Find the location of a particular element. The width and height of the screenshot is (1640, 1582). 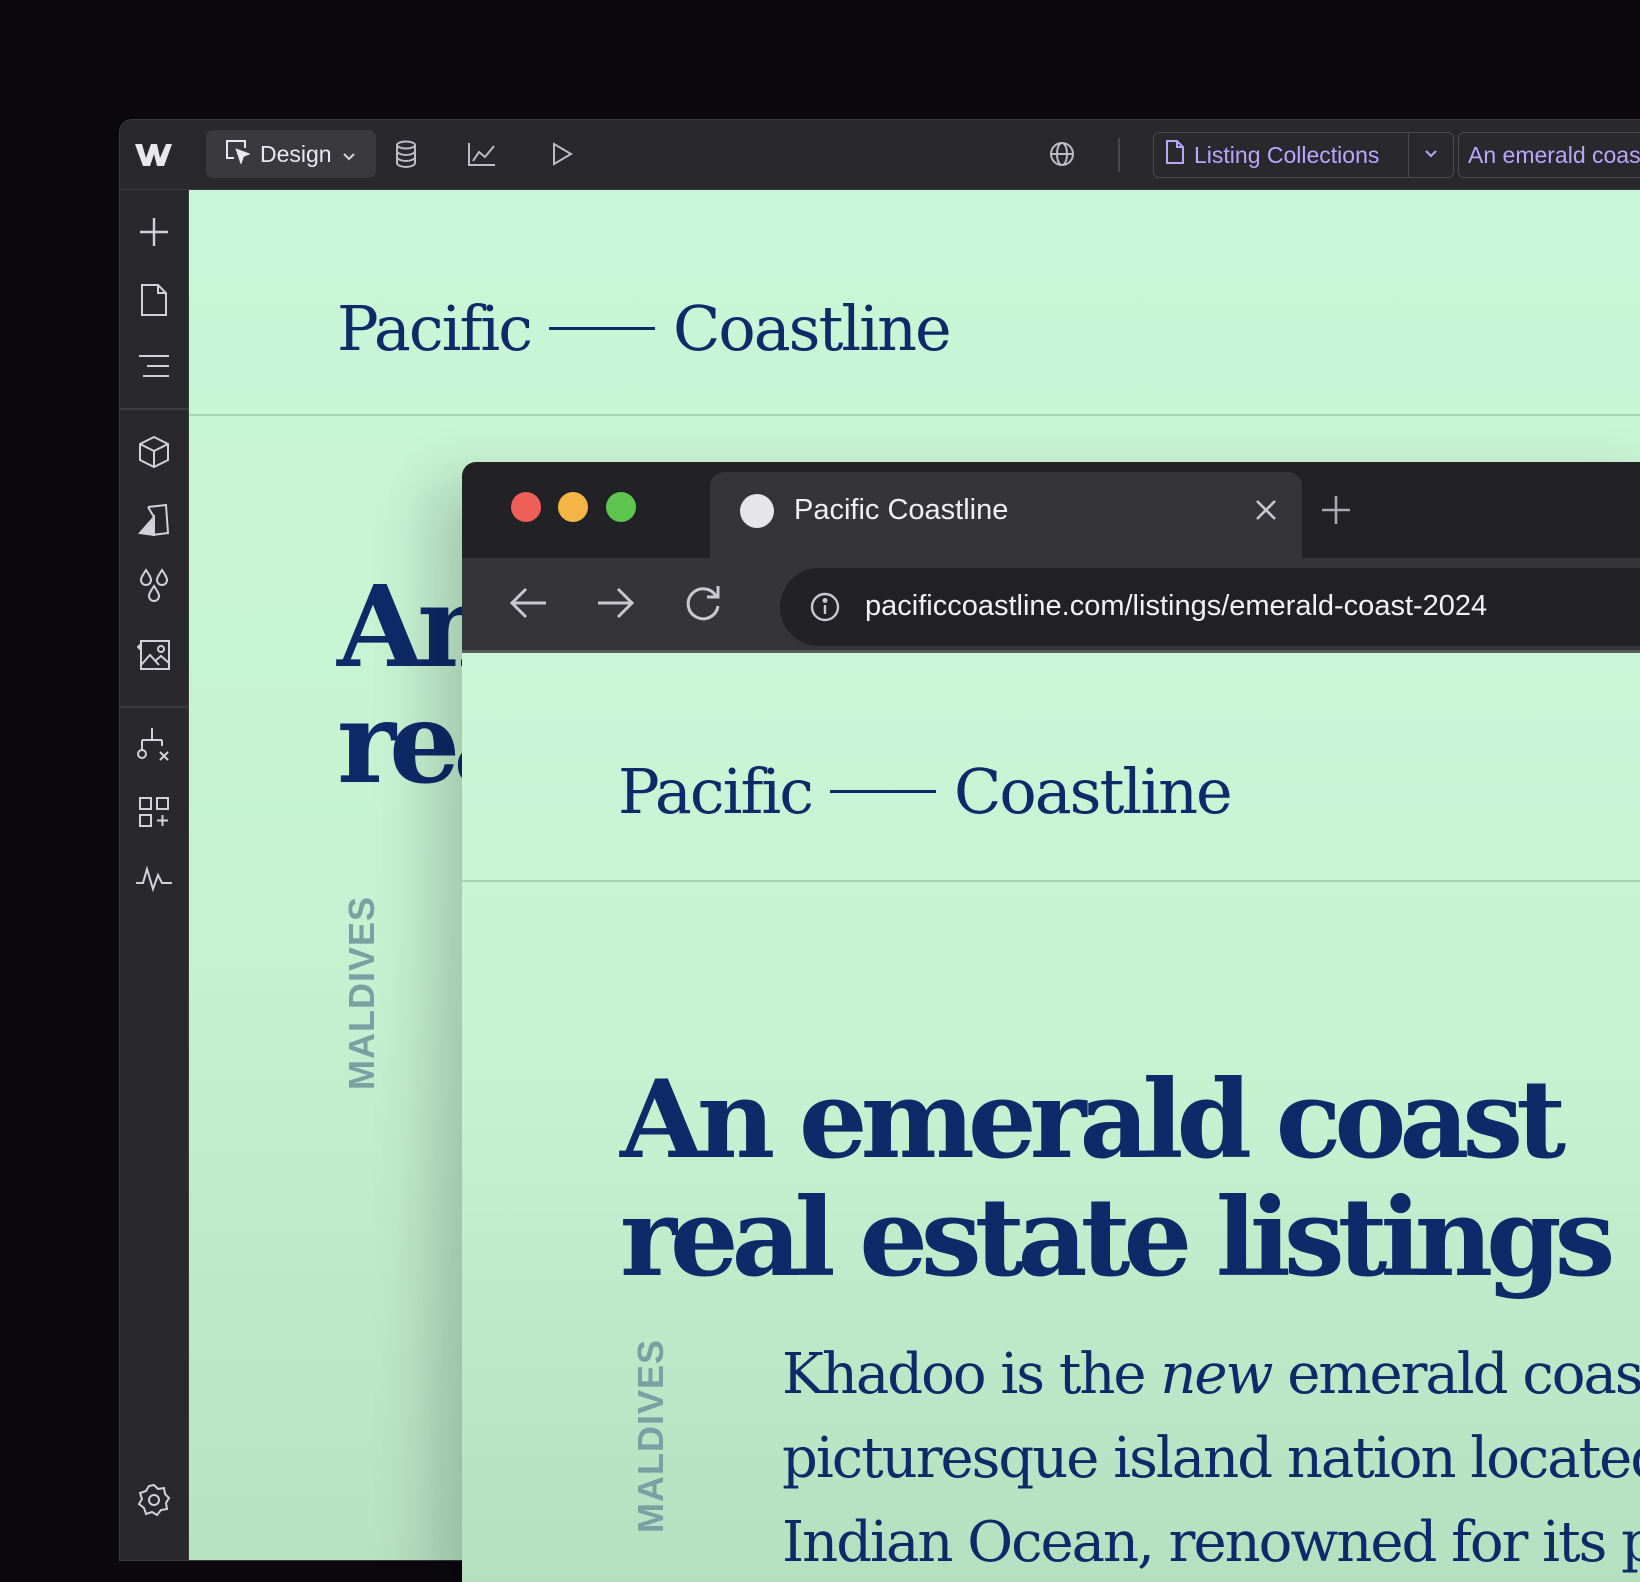

page-hero-heading: An emerald coast real estate listings is located at coordinates (1117, 1179).